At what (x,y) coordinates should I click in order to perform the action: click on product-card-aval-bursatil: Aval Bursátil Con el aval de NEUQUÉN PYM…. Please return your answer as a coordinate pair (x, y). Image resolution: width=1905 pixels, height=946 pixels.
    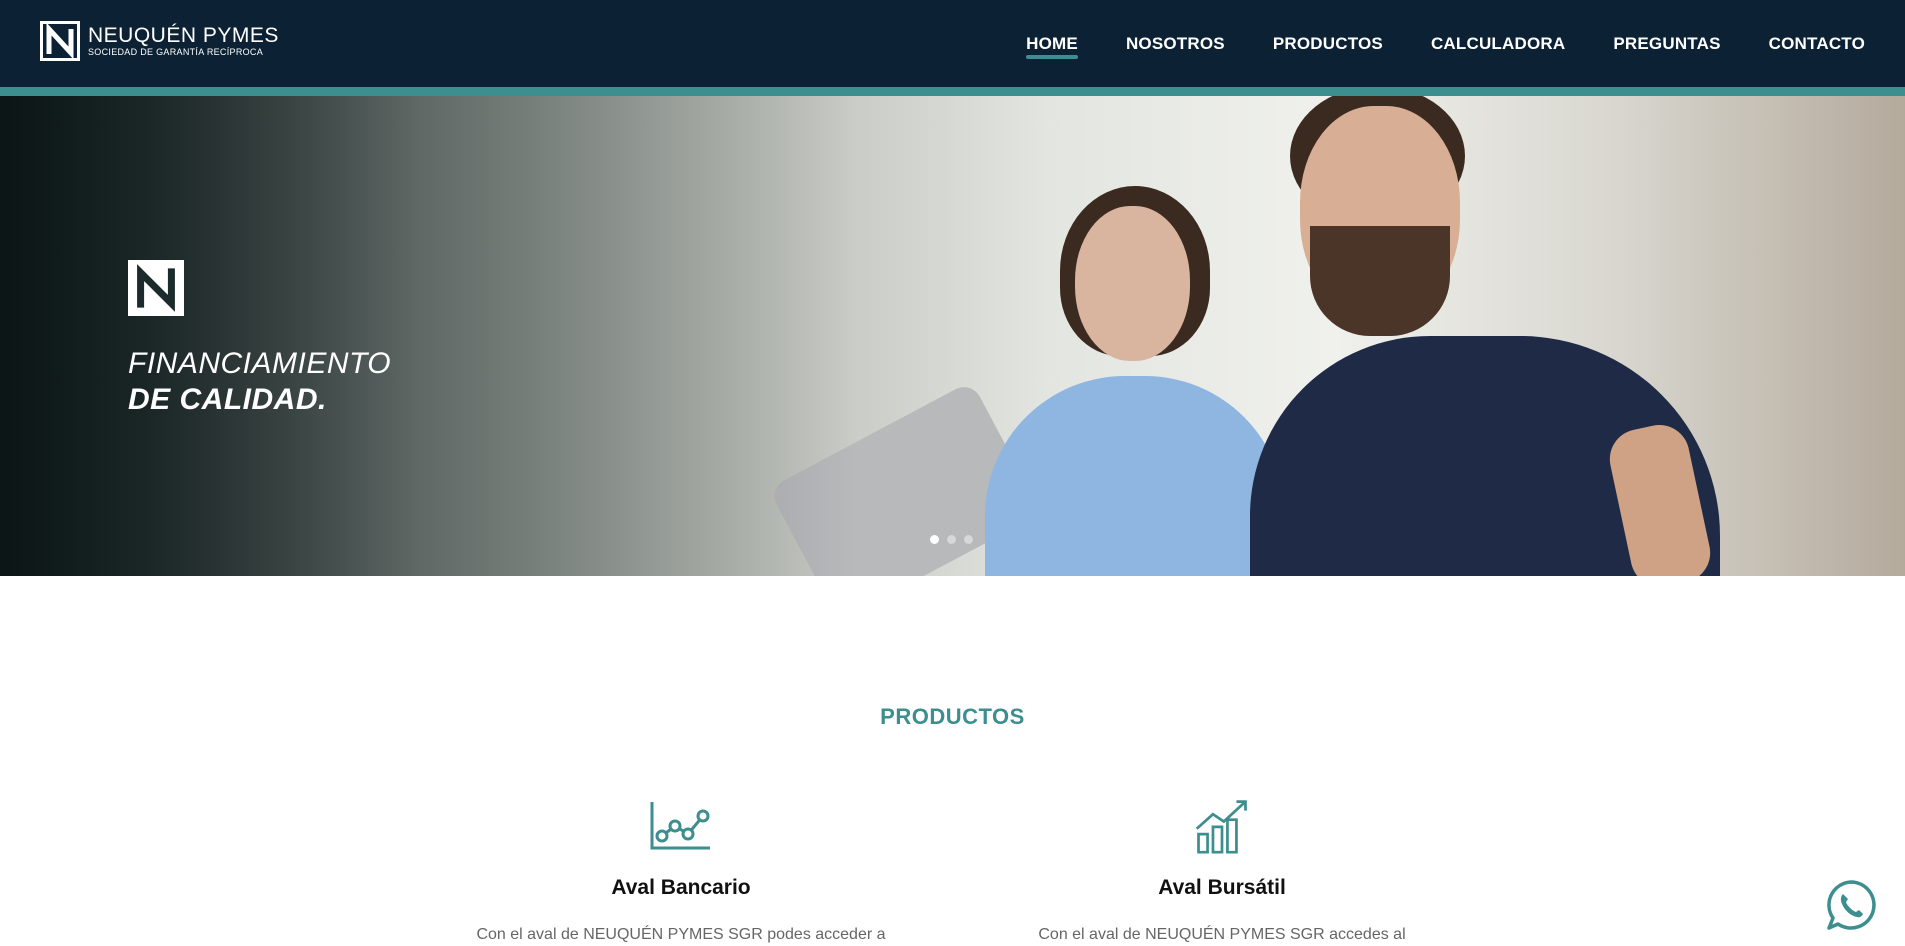
    Looking at the image, I should click on (1222, 871).